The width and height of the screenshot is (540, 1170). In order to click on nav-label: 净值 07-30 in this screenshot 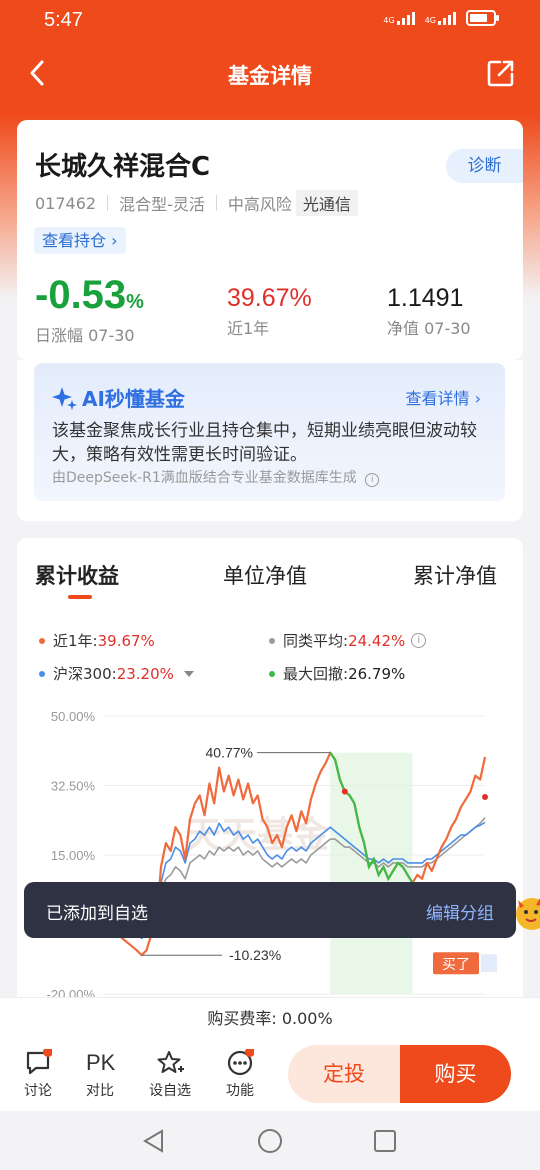, I will do `click(429, 328)`.